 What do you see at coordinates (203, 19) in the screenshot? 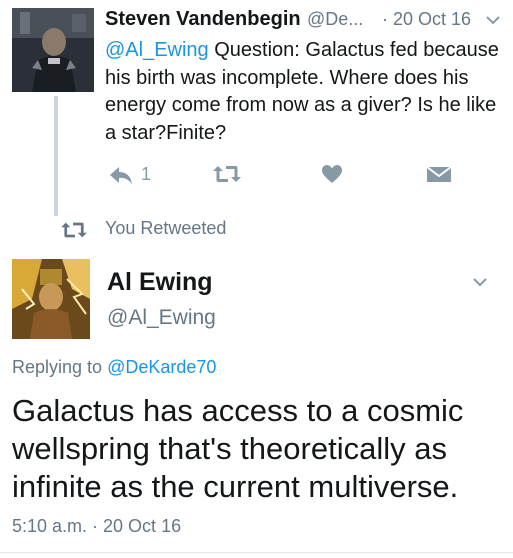
I see `tweet1-author-name: Steven Vandenbegin` at bounding box center [203, 19].